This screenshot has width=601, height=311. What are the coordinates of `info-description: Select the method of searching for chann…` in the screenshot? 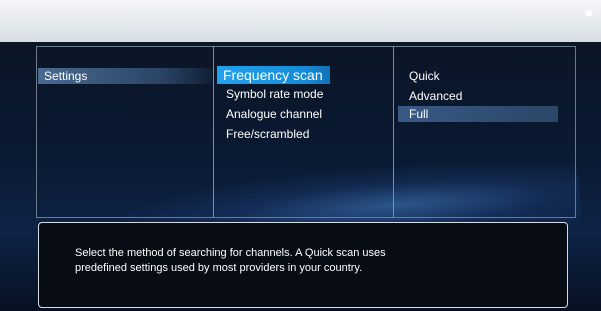 It's located at (230, 260).